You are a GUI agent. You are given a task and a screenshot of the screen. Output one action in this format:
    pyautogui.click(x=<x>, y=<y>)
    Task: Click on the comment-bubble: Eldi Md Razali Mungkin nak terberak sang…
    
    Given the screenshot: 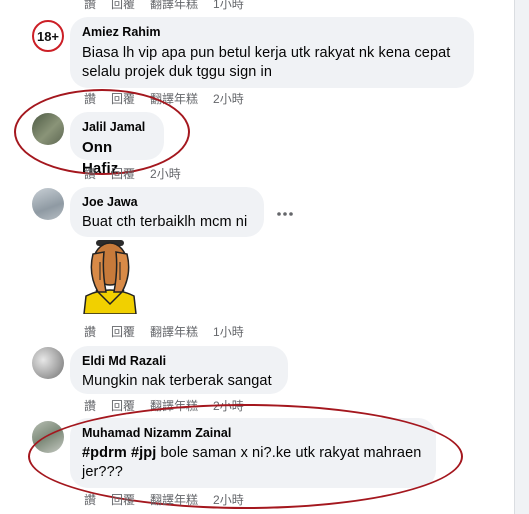 What is the action you would take?
    pyautogui.click(x=179, y=370)
    